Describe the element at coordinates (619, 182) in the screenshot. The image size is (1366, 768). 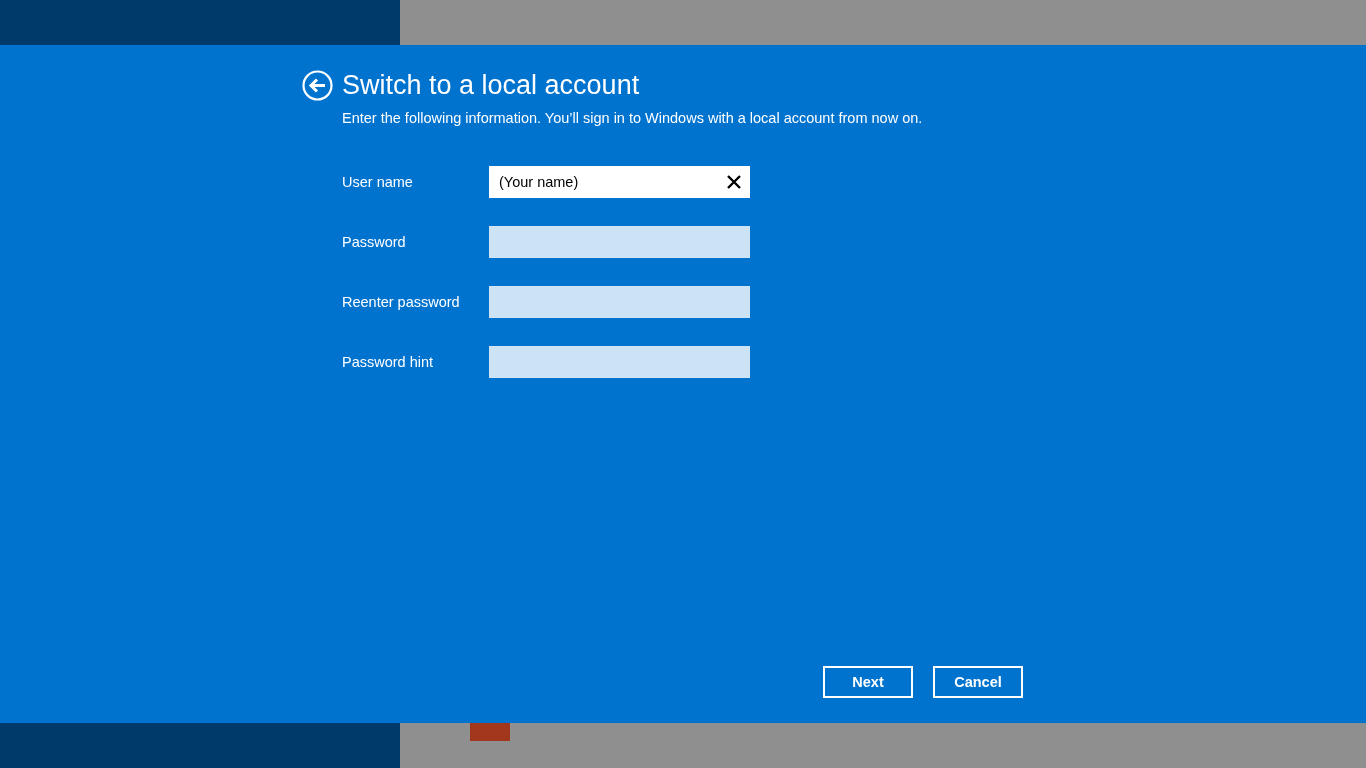
I see `input-field: (Your name)` at that location.